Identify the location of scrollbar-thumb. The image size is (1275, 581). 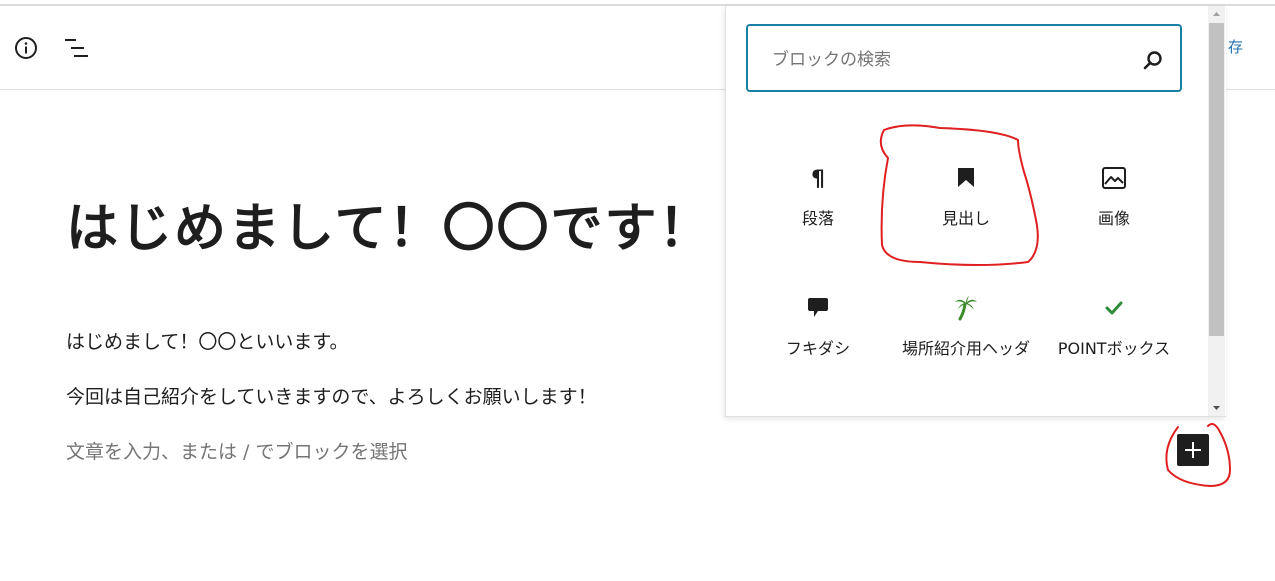
(1216, 179).